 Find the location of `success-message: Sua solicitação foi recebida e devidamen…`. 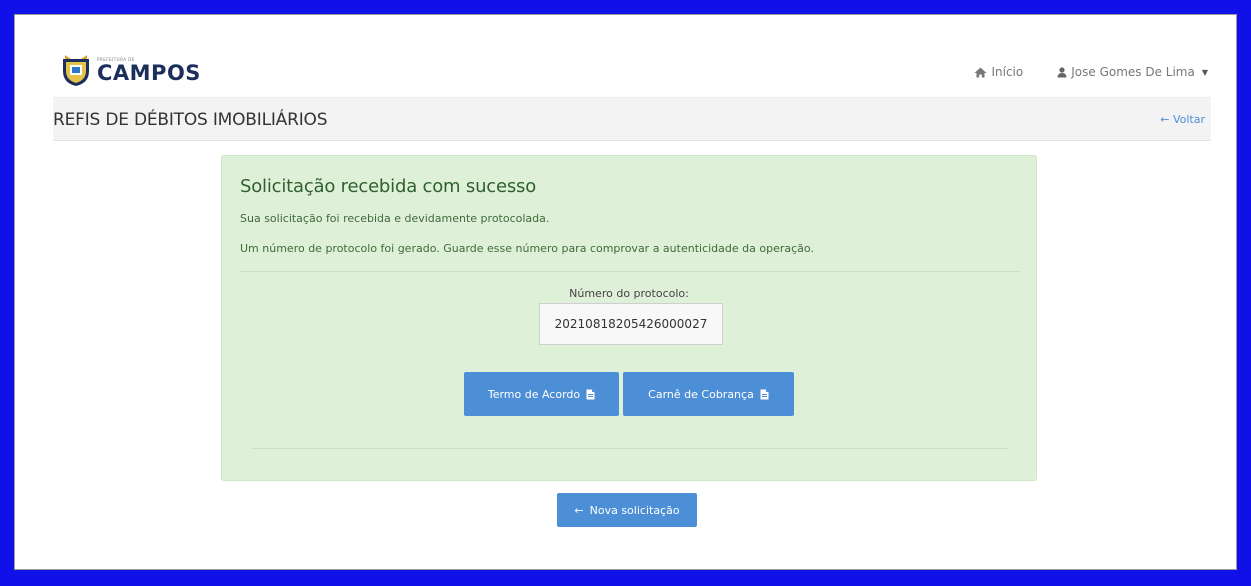

success-message: Sua solicitação foi recebida e devidamen… is located at coordinates (395, 218).